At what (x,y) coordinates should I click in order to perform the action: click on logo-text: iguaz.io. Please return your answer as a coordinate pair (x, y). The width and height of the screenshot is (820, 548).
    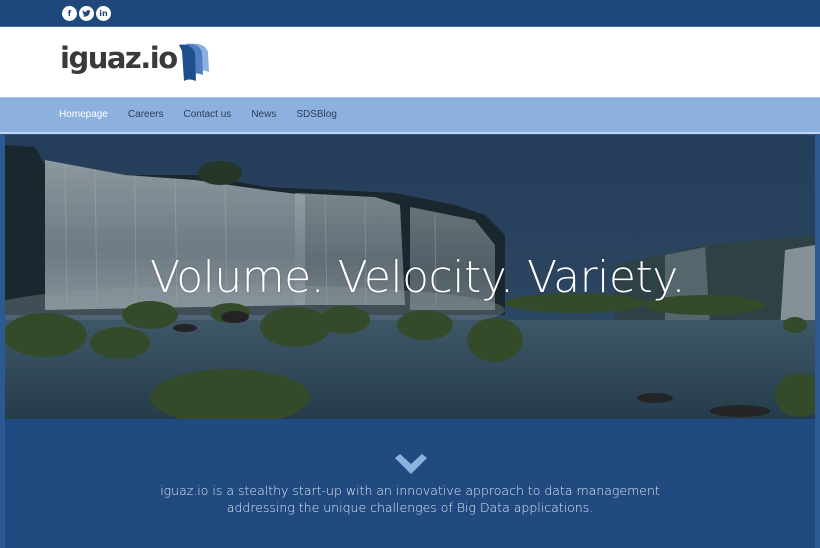
    Looking at the image, I should click on (119, 58).